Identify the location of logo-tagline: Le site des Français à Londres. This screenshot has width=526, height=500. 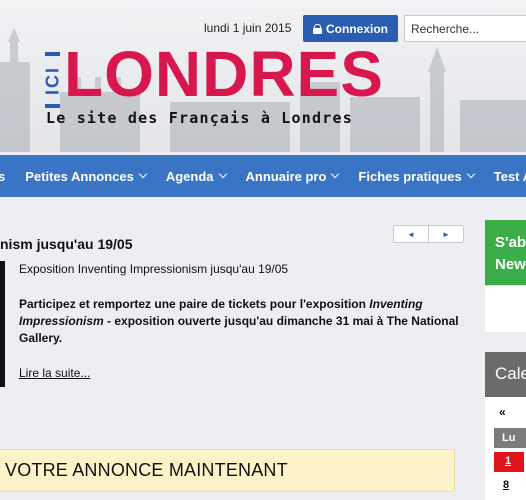
(199, 118).